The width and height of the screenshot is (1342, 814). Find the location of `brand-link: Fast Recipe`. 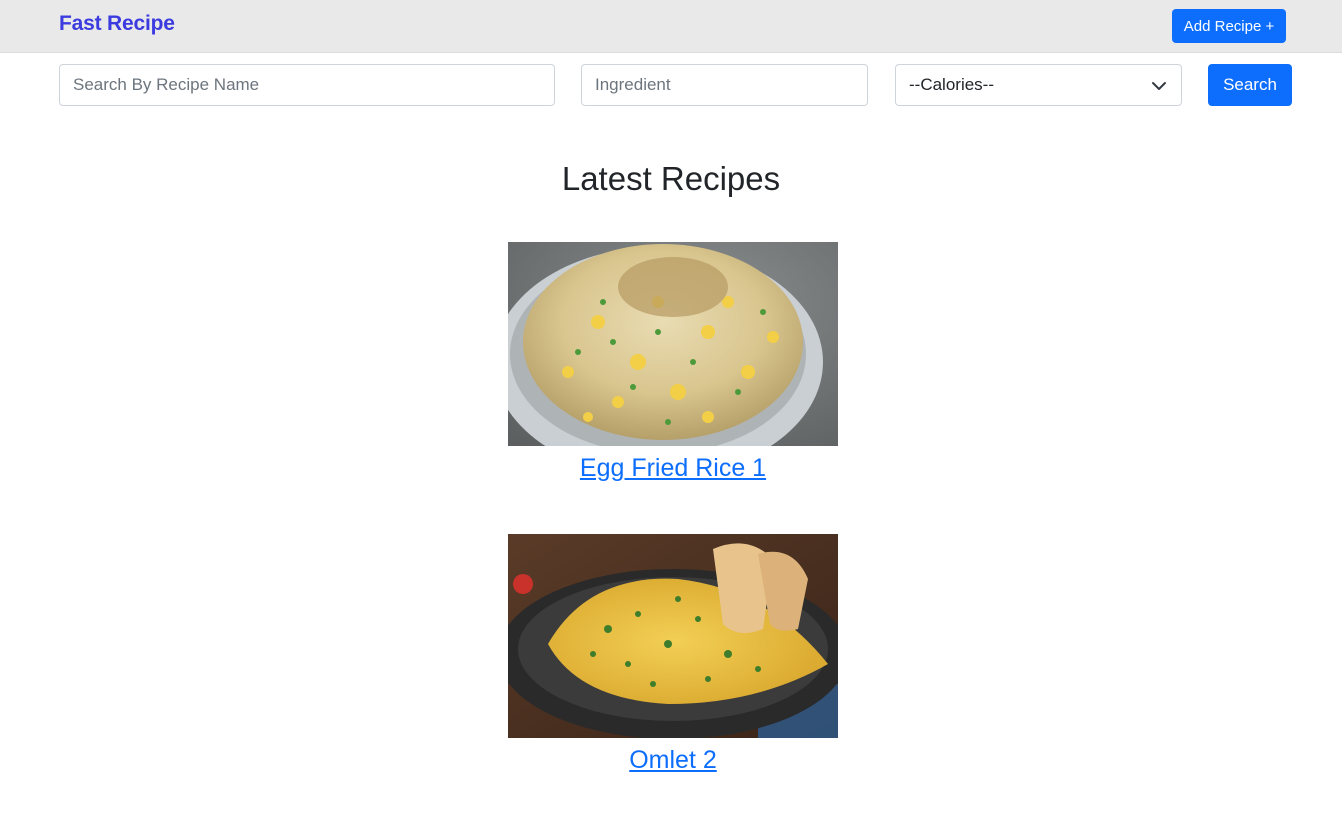

brand-link: Fast Recipe is located at coordinates (117, 24).